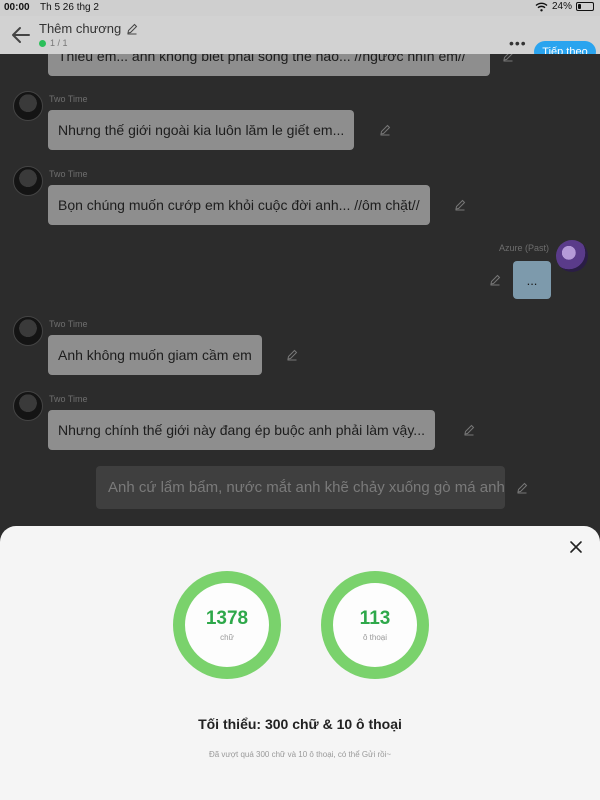  I want to click on battery-percent: 24%, so click(561, 6).